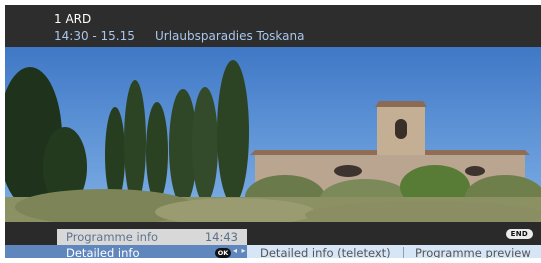 This screenshot has width=541, height=263. I want to click on option-detailed-info: Detailed info OK ◂ ▸, so click(126, 251).